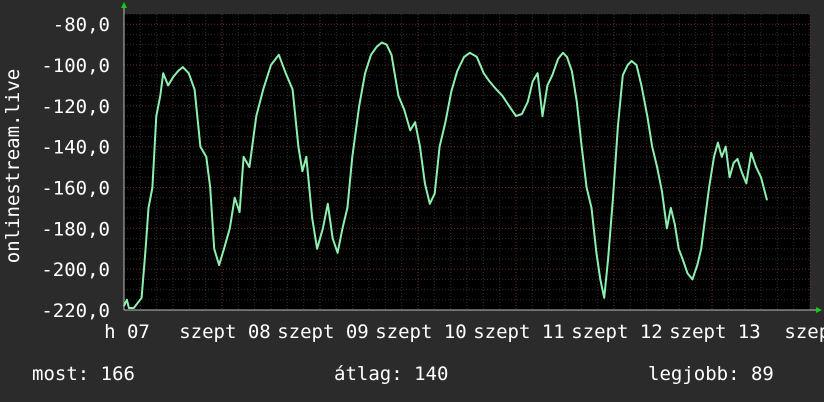 The height and width of the screenshot is (402, 824). What do you see at coordinates (75, 107) in the screenshot?
I see `y-tick-label: -120,0` at bounding box center [75, 107].